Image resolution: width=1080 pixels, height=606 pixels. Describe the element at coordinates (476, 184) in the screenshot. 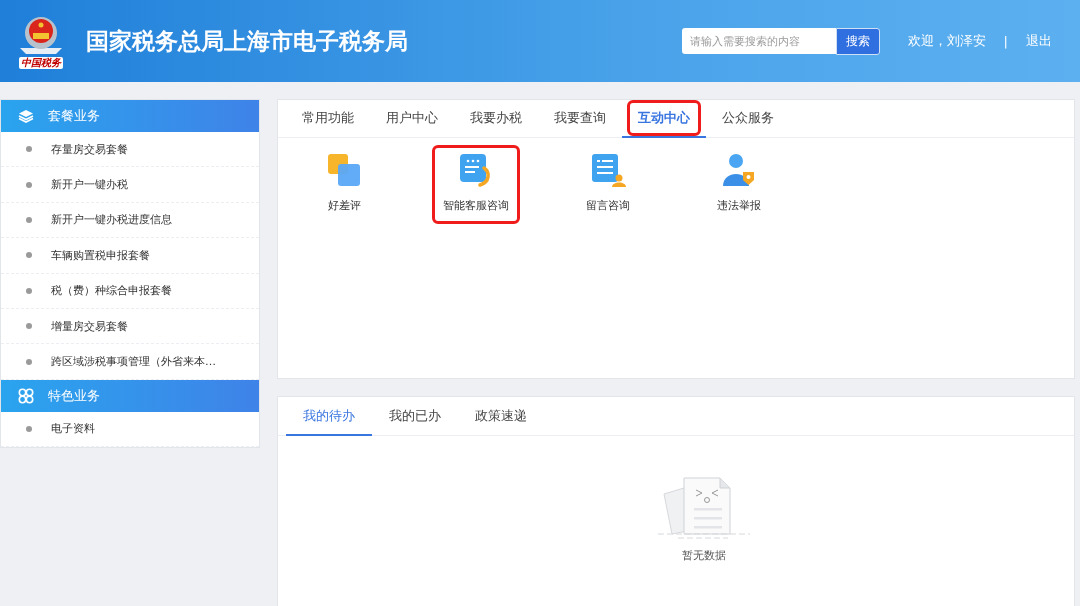

I see `function-tile: 智能客服咨询` at that location.